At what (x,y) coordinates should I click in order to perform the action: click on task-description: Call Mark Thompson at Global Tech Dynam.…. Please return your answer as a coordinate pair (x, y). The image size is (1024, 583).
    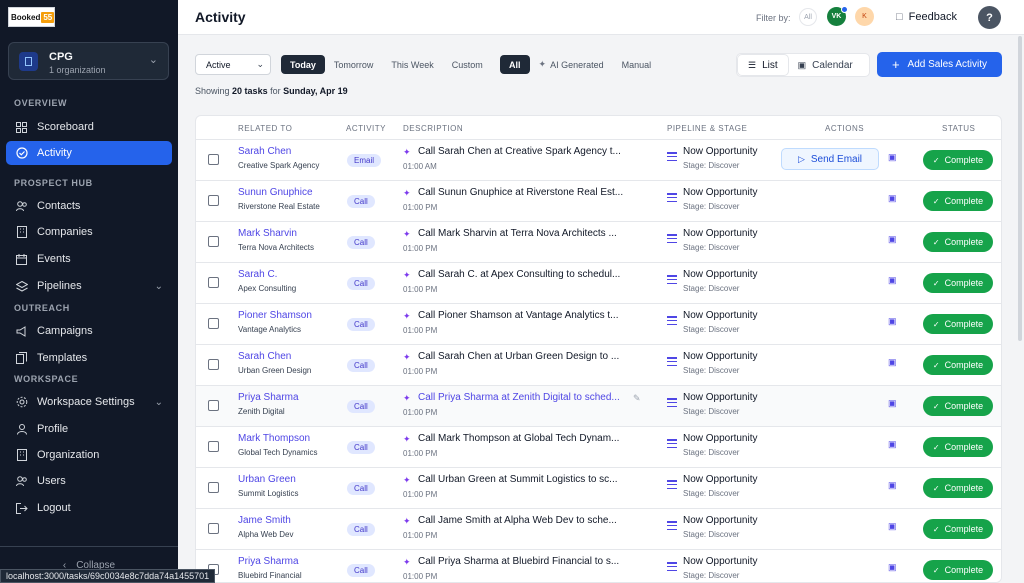
    Looking at the image, I should click on (523, 438).